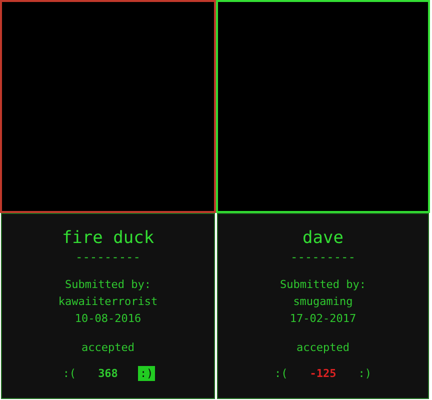 This screenshot has width=432, height=400. Describe the element at coordinates (323, 238) in the screenshot. I see `card-title: dave` at that location.